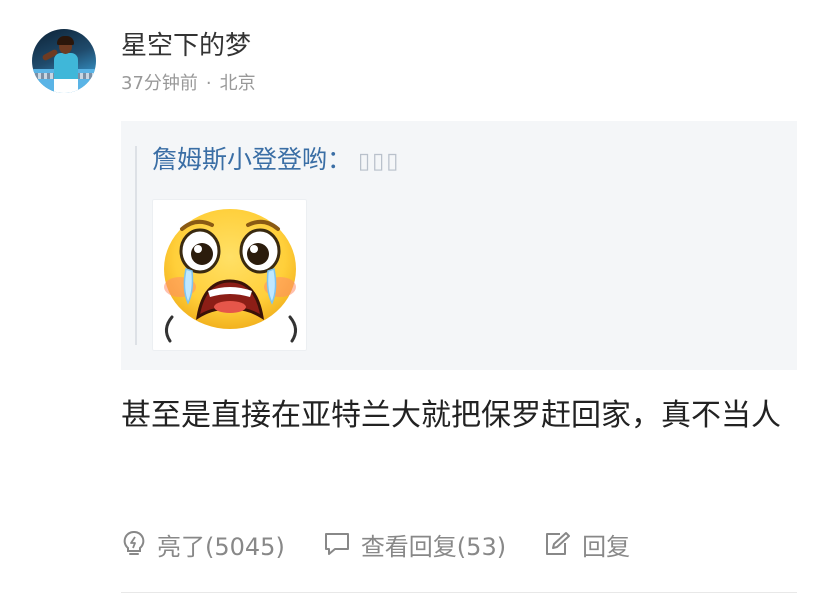 Image resolution: width=828 pixels, height=597 pixels. What do you see at coordinates (159, 83) in the screenshot?
I see `comment-time: 37分钟前` at bounding box center [159, 83].